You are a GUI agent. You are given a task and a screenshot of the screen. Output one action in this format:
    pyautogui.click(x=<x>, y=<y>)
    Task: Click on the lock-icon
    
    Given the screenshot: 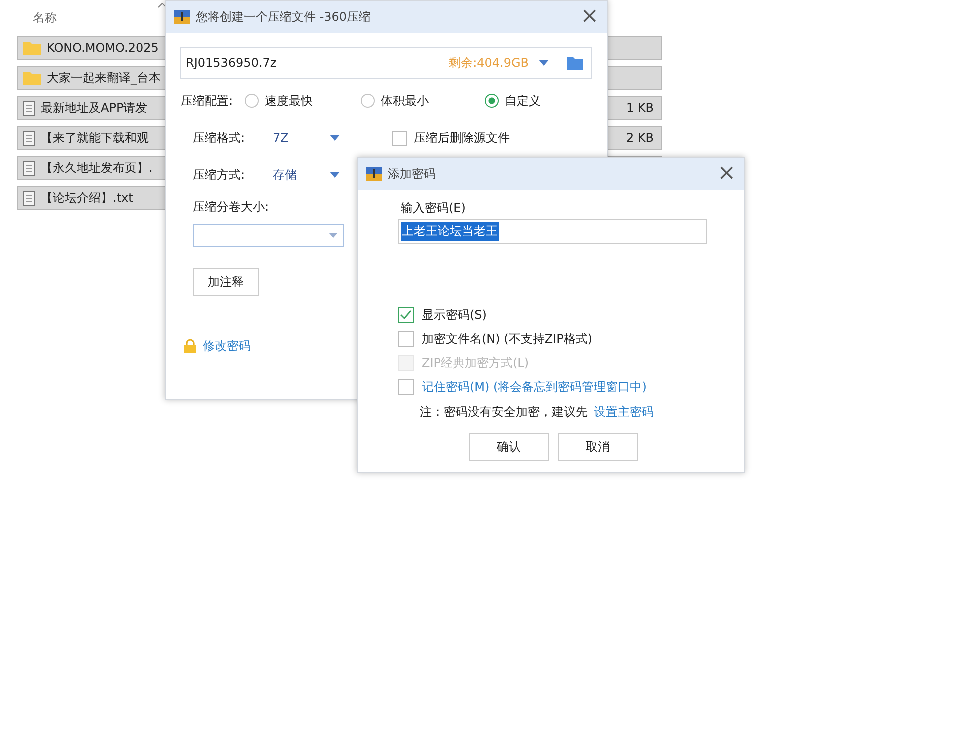 What is the action you would take?
    pyautogui.click(x=190, y=346)
    